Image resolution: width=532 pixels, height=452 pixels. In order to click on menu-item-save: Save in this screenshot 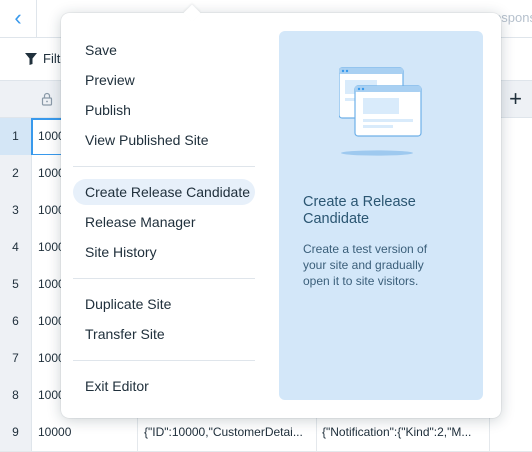, I will do `click(101, 50)`.